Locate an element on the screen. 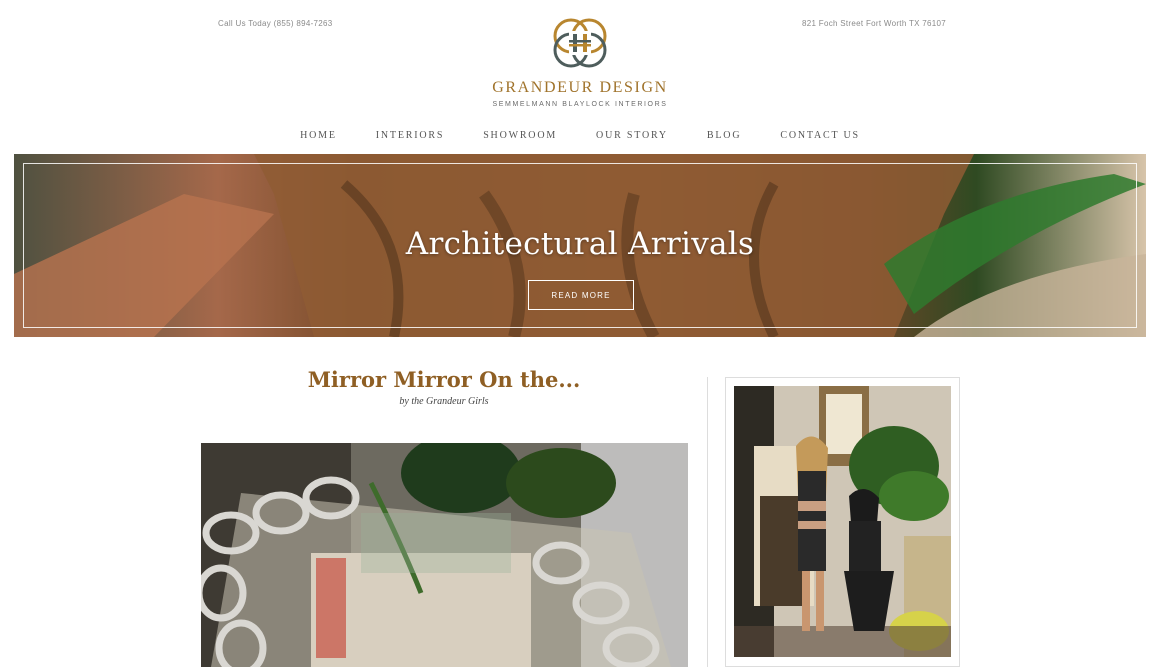  grandeur-logo-icon is located at coordinates (580, 43).